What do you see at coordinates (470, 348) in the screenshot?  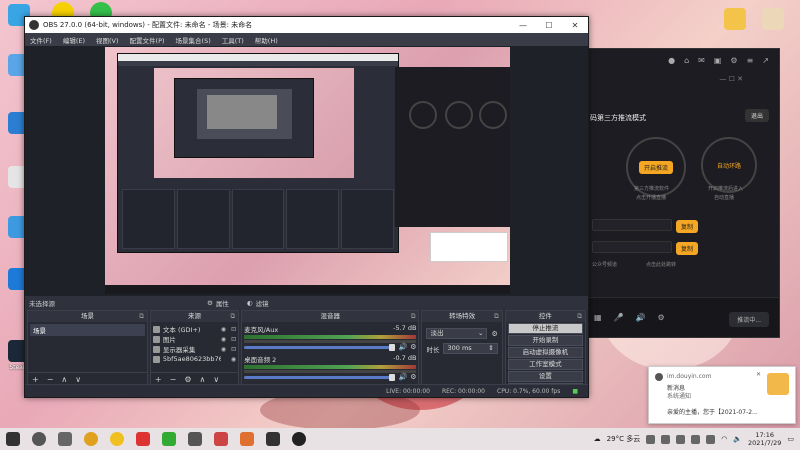 I see `duration-input: 300 ms ⇕` at bounding box center [470, 348].